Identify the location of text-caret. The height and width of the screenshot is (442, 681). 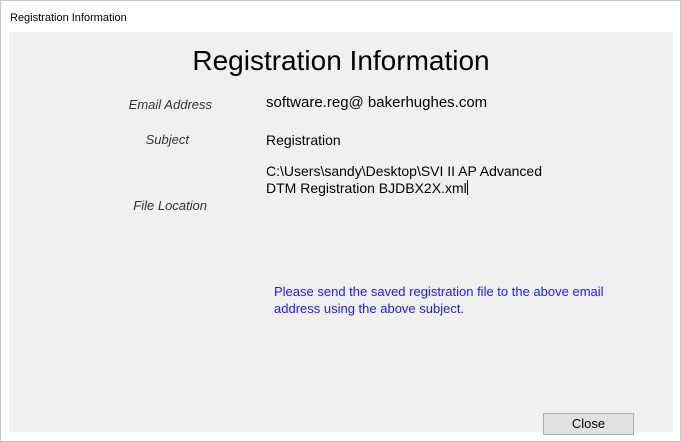
(467, 187).